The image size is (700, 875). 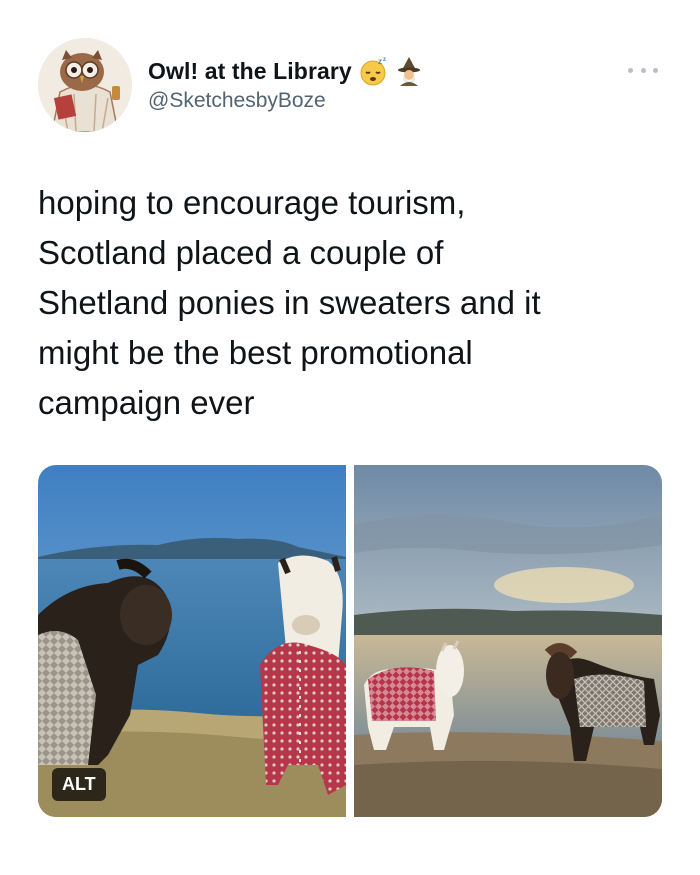 I want to click on author-handle: @SketchesbyBoze, so click(x=286, y=101).